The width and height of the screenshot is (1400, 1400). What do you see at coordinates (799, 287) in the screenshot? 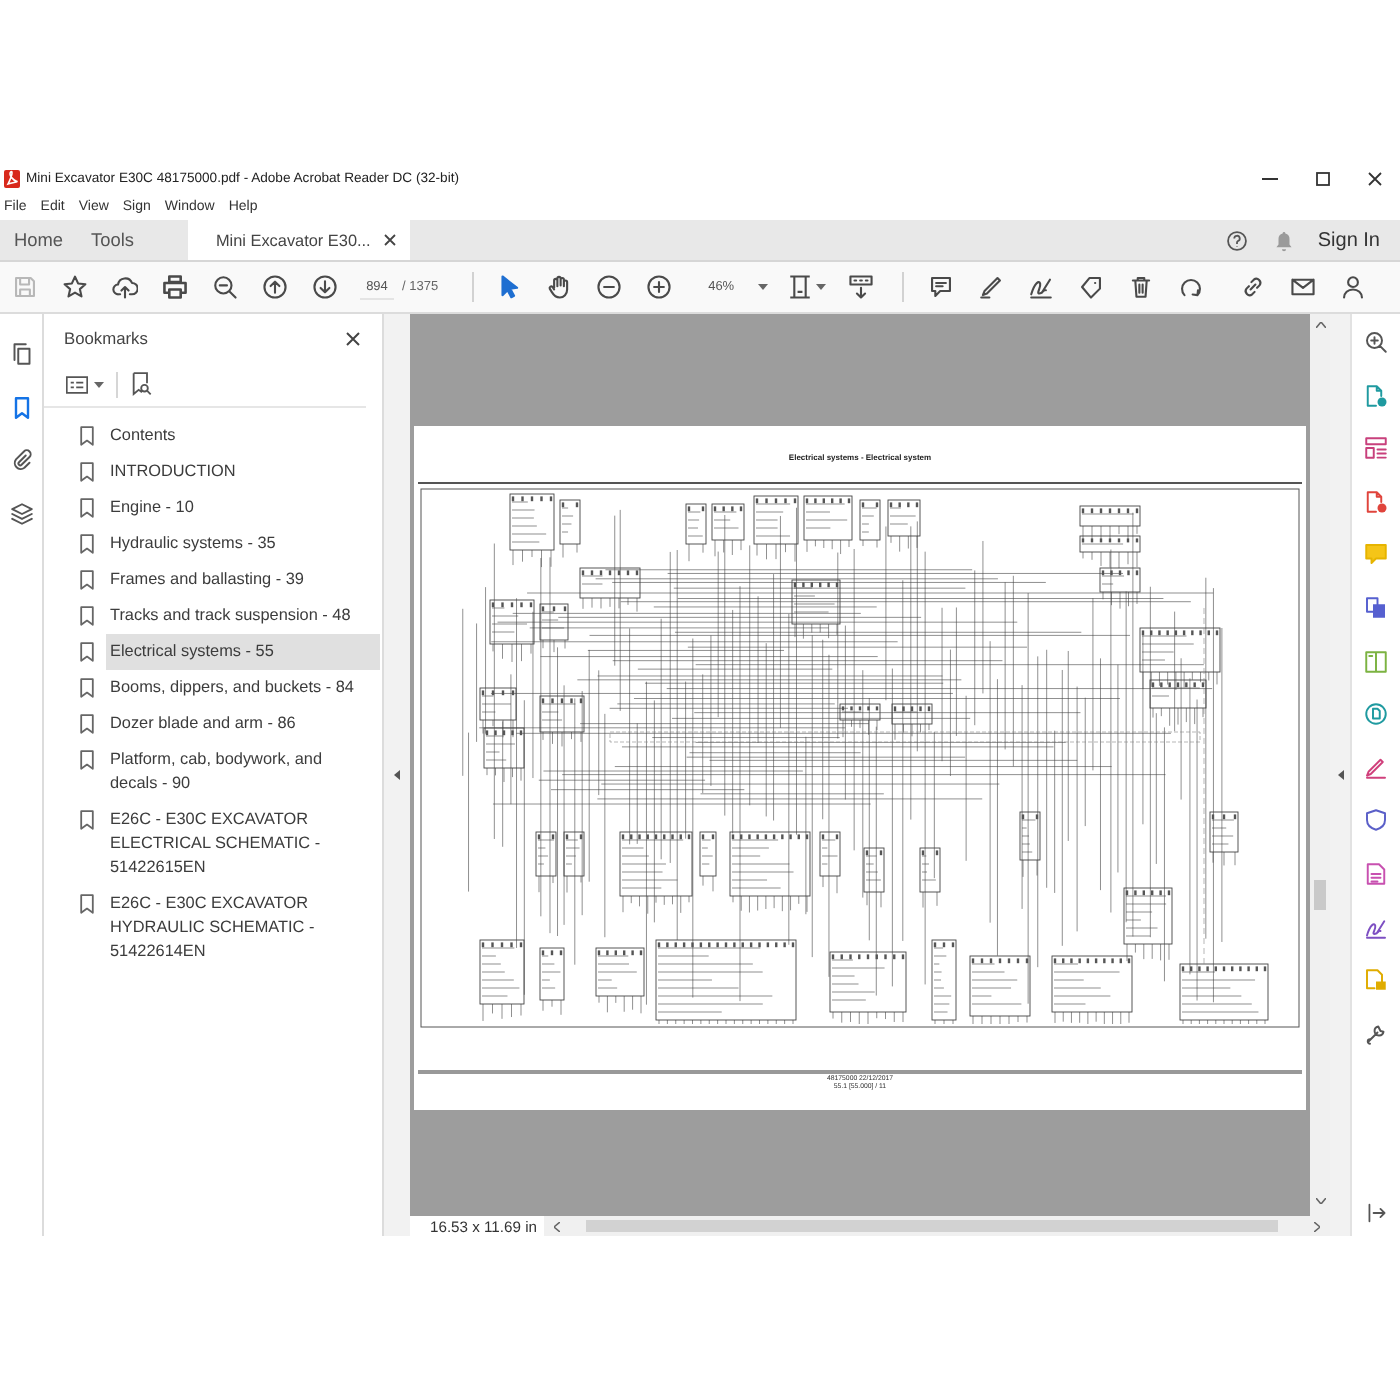
I see `fit-page-icon` at bounding box center [799, 287].